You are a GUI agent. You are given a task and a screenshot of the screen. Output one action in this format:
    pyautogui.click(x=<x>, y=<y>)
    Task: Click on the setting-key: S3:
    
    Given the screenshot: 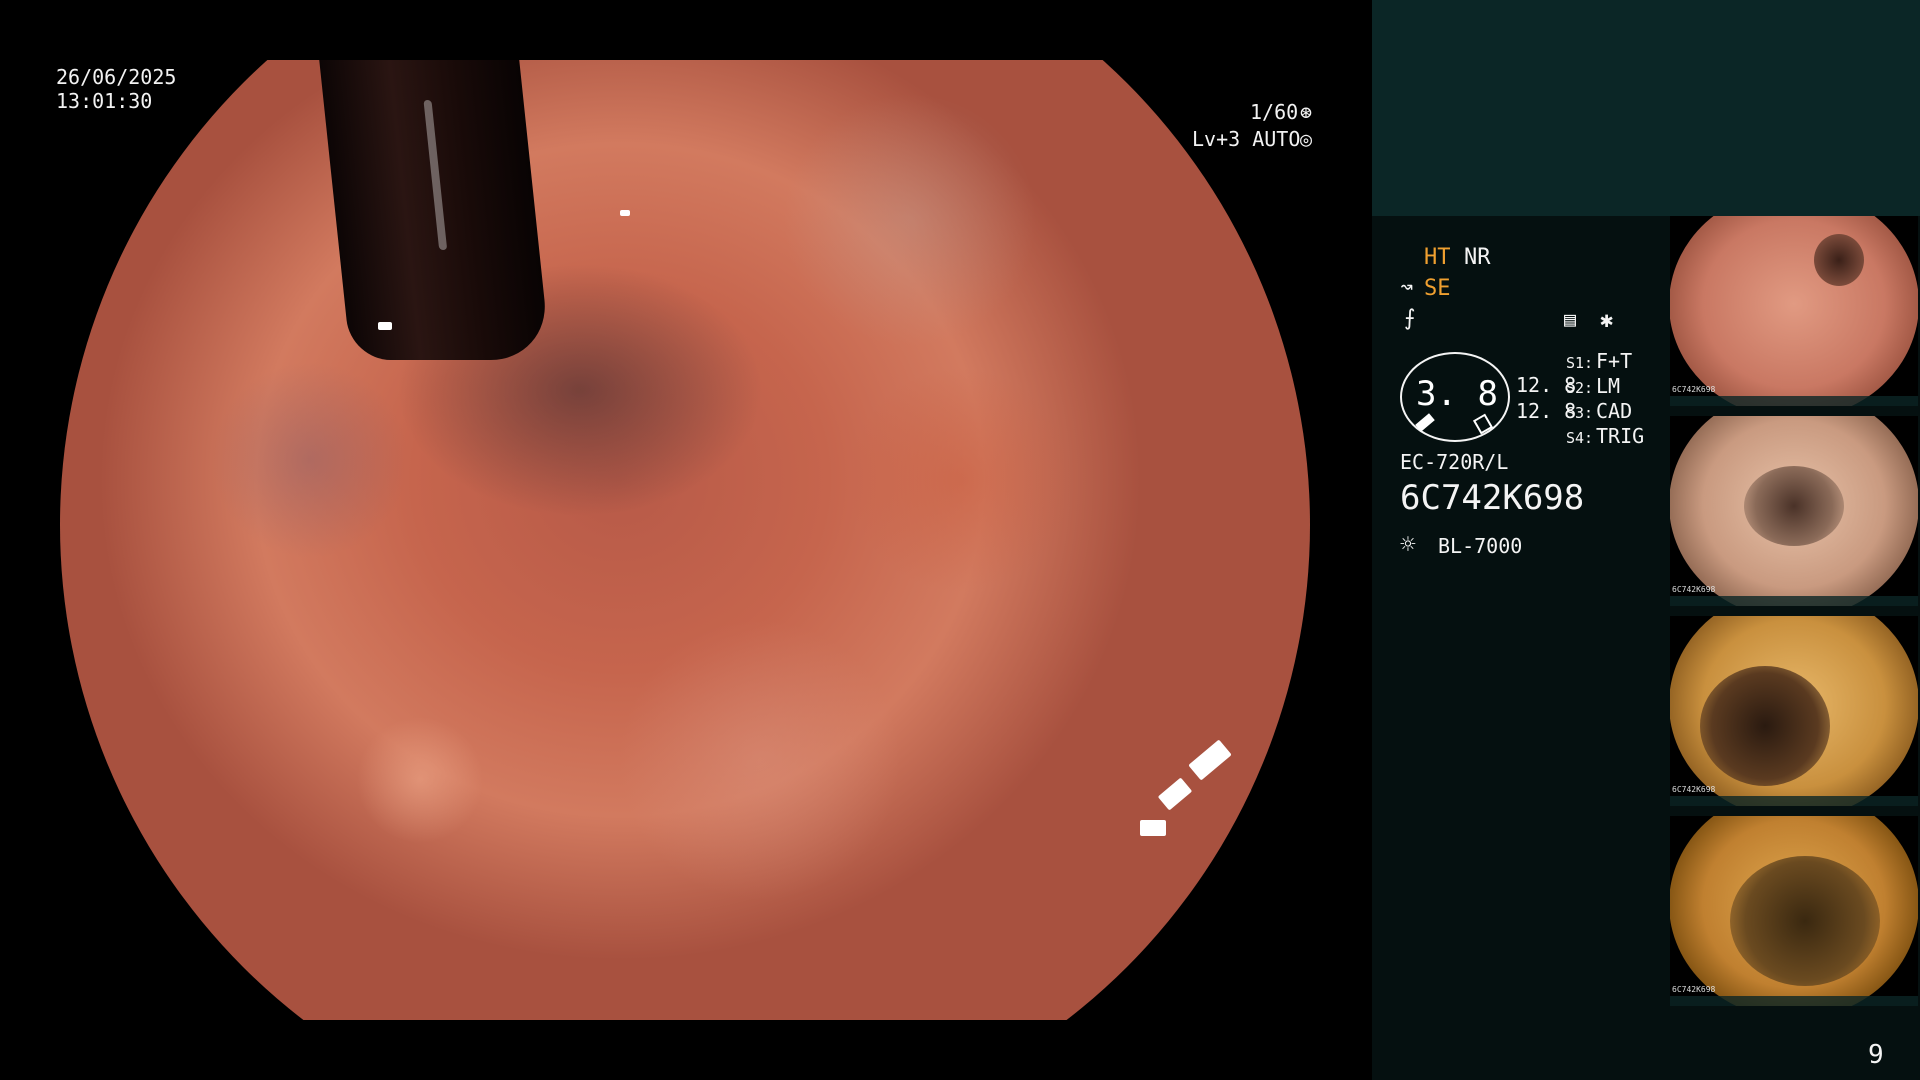 What is the action you would take?
    pyautogui.click(x=1580, y=413)
    